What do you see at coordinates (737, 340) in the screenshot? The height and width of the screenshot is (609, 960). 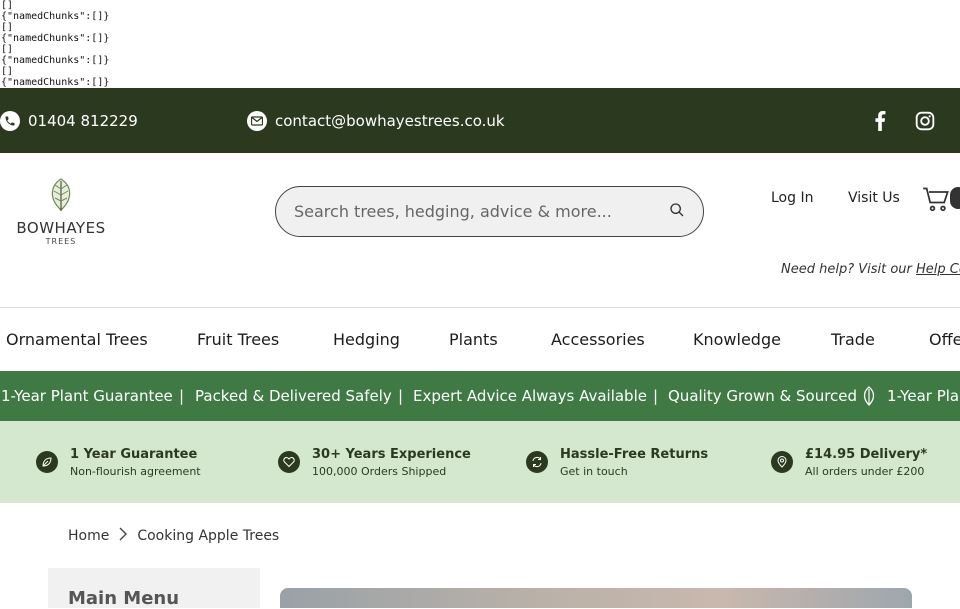 I see `nav-knowledge: Knowledge` at bounding box center [737, 340].